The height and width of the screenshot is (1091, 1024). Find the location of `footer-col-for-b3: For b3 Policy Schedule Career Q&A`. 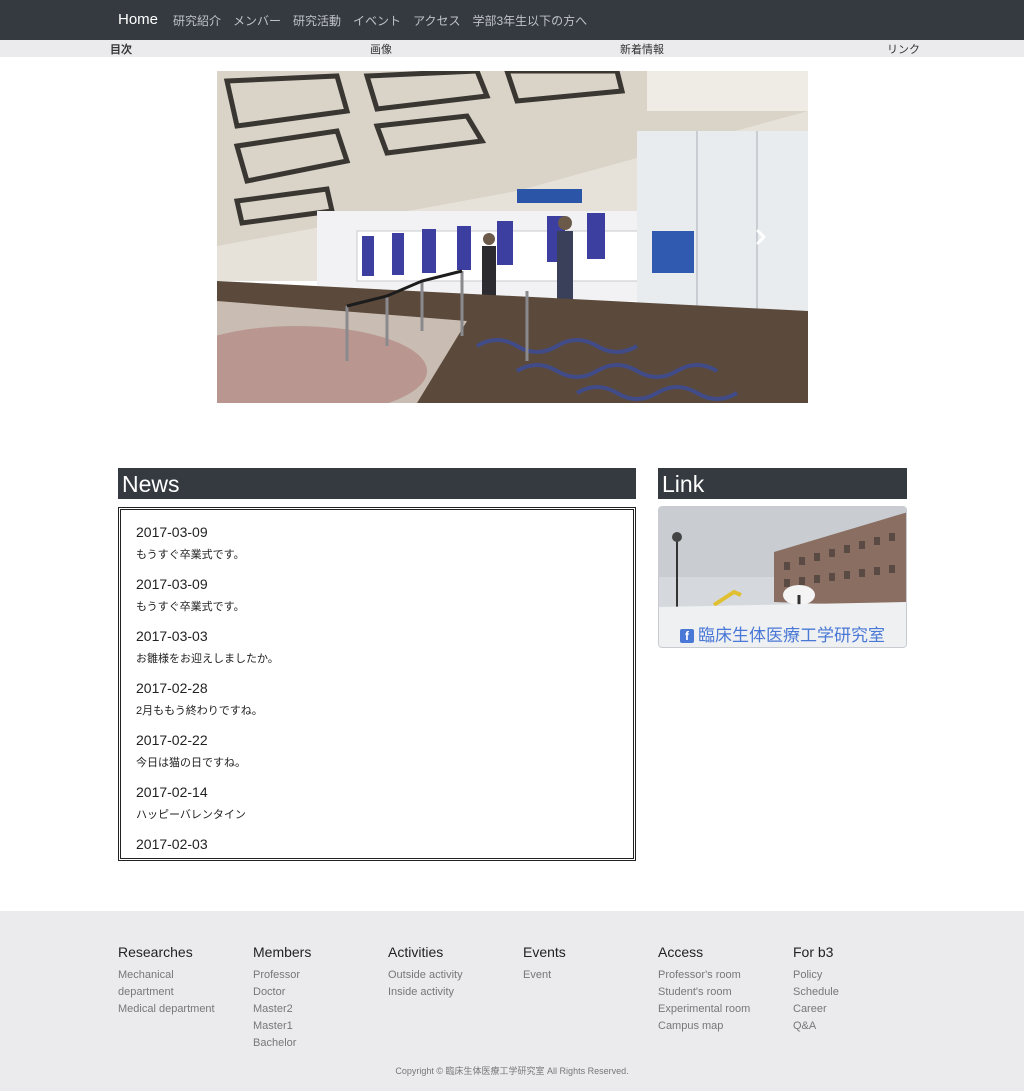

footer-col-for-b3: For b3 Policy Schedule Career Q&A is located at coordinates (858, 989).